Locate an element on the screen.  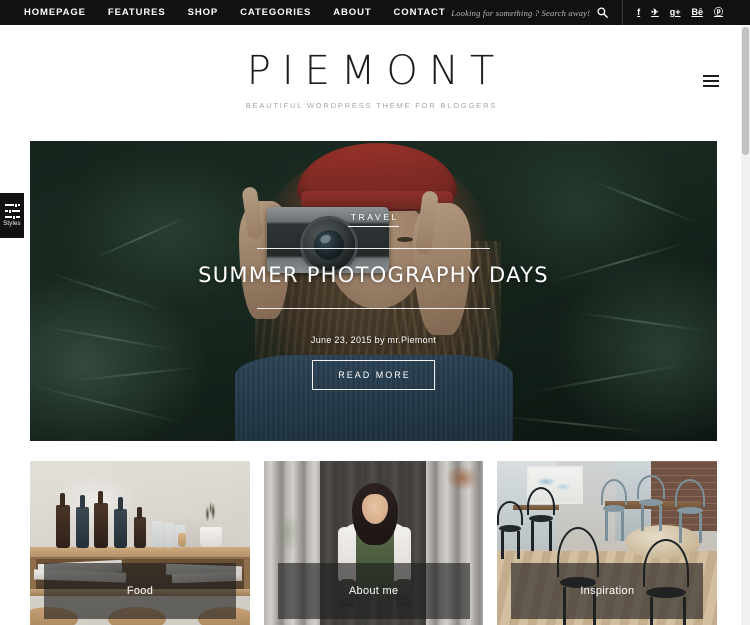
social-links: f ✈ g+ Bē ⓟ is located at coordinates (689, 12).